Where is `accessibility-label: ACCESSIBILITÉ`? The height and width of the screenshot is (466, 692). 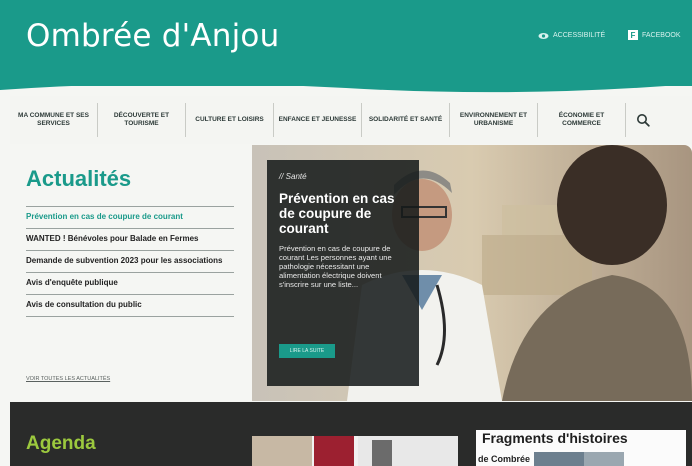
accessibility-label: ACCESSIBILITÉ is located at coordinates (579, 35).